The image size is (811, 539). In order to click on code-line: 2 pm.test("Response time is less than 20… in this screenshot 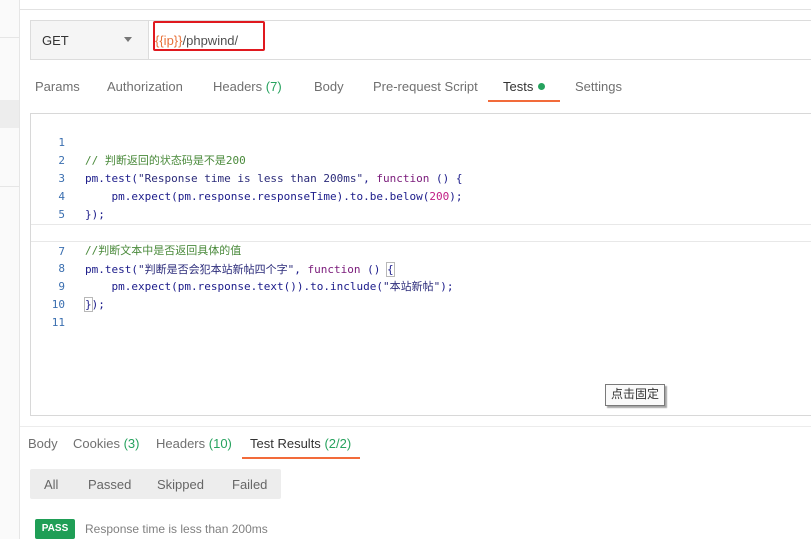, I will do `click(260, 169)`.